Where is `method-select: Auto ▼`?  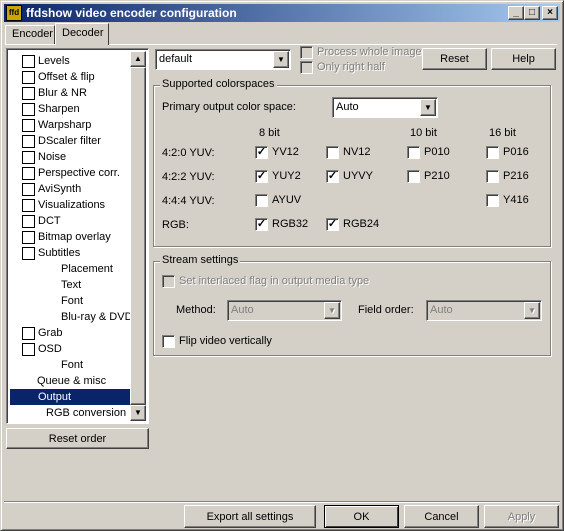
method-select: Auto ▼ is located at coordinates (284, 310).